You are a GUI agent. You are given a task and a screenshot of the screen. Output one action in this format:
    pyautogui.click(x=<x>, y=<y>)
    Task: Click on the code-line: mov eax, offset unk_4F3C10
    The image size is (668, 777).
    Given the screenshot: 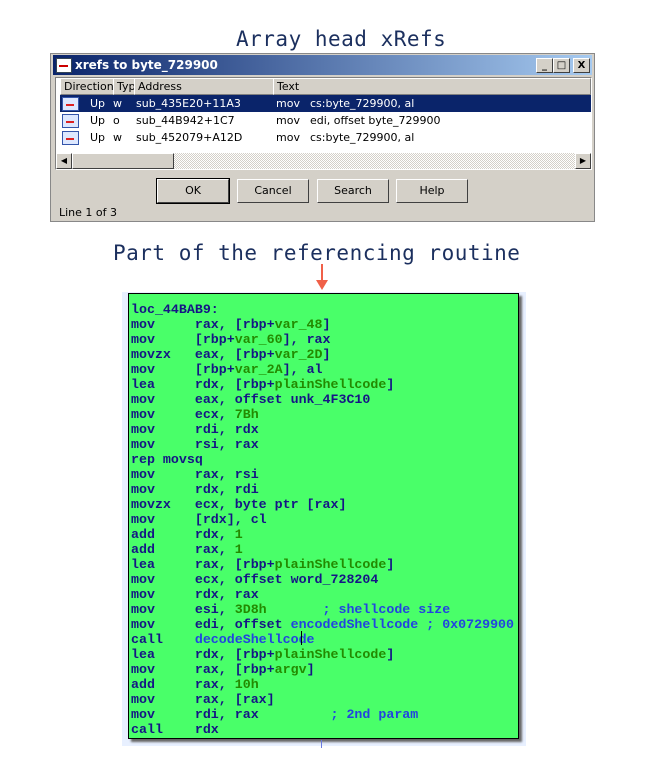 What is the action you would take?
    pyautogui.click(x=250, y=399)
    